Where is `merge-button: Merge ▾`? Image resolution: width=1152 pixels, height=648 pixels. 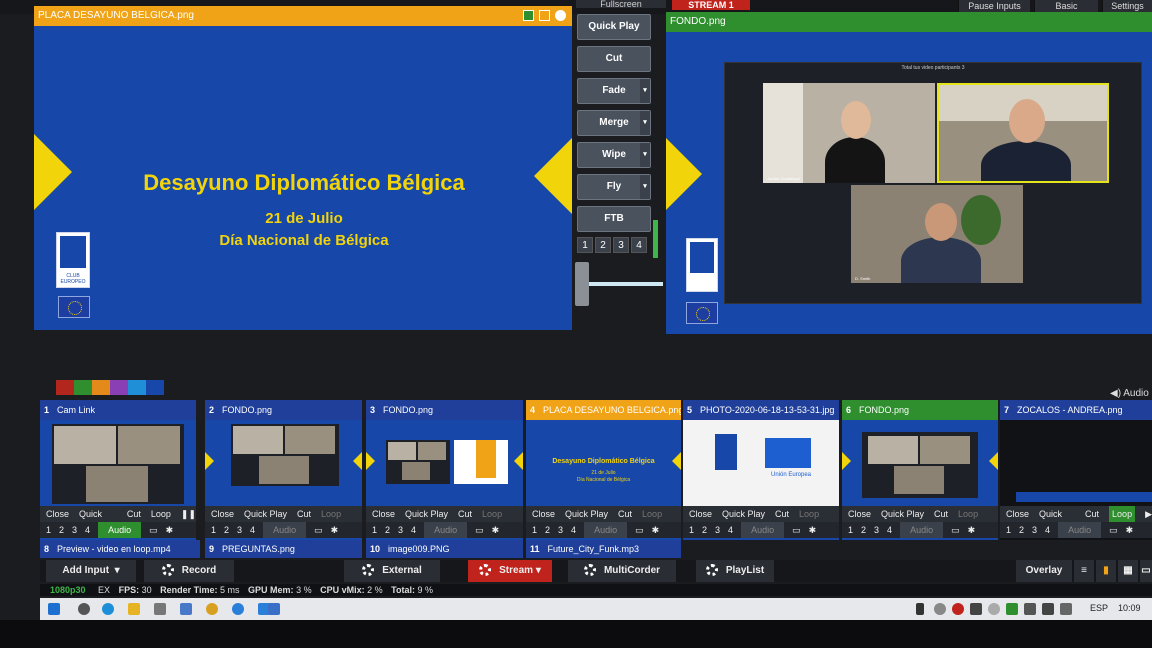 merge-button: Merge ▾ is located at coordinates (614, 123).